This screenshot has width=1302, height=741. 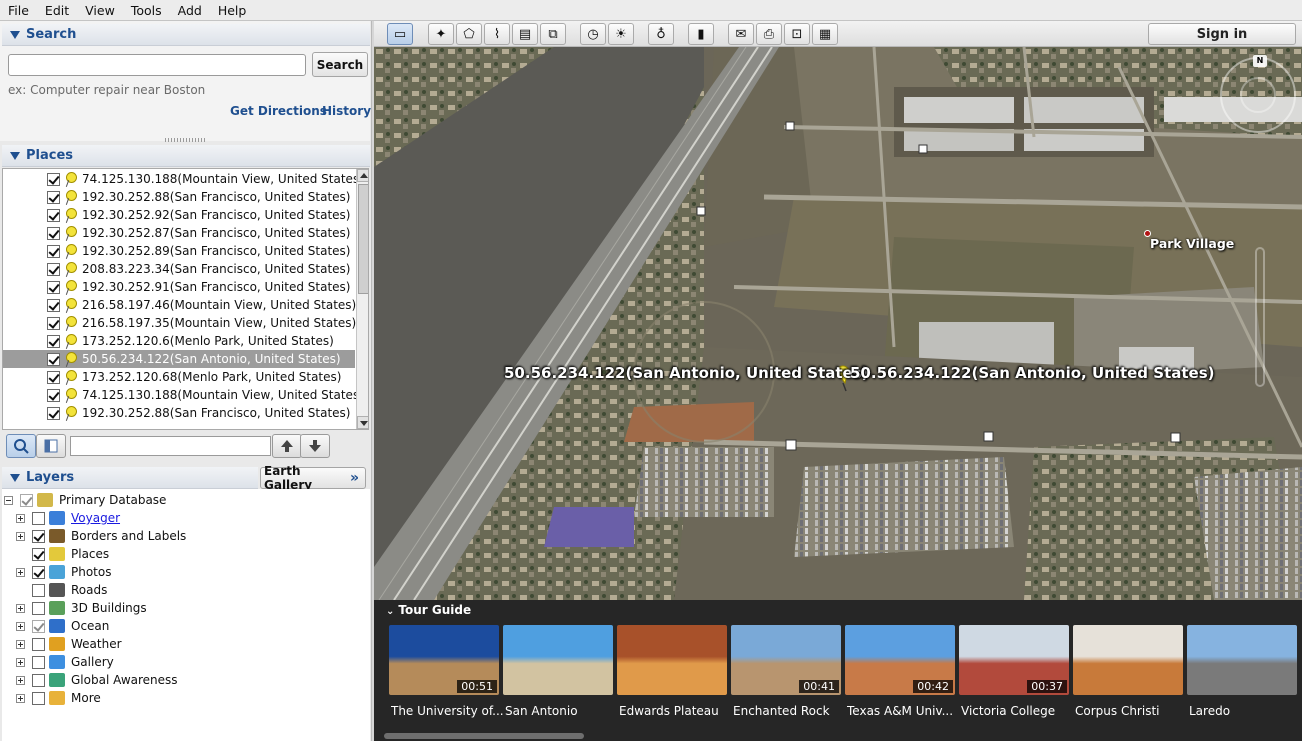 I want to click on tour-card: Laredo, so click(x=1242, y=675).